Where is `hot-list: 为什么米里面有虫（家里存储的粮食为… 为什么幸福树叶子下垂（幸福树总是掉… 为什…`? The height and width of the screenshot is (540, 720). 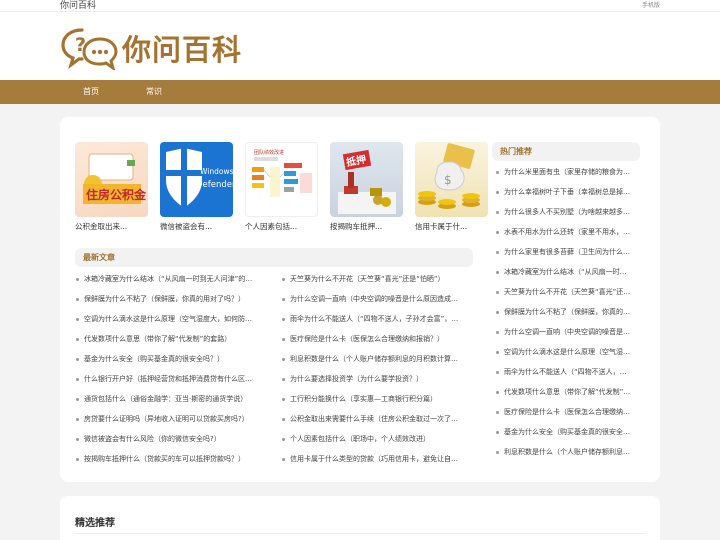
hot-list: 为什么米里面有虫（家里存储的粮食为… 为什么幸福树叶子下垂（幸福树总是掉… 为什… is located at coordinates (567, 312).